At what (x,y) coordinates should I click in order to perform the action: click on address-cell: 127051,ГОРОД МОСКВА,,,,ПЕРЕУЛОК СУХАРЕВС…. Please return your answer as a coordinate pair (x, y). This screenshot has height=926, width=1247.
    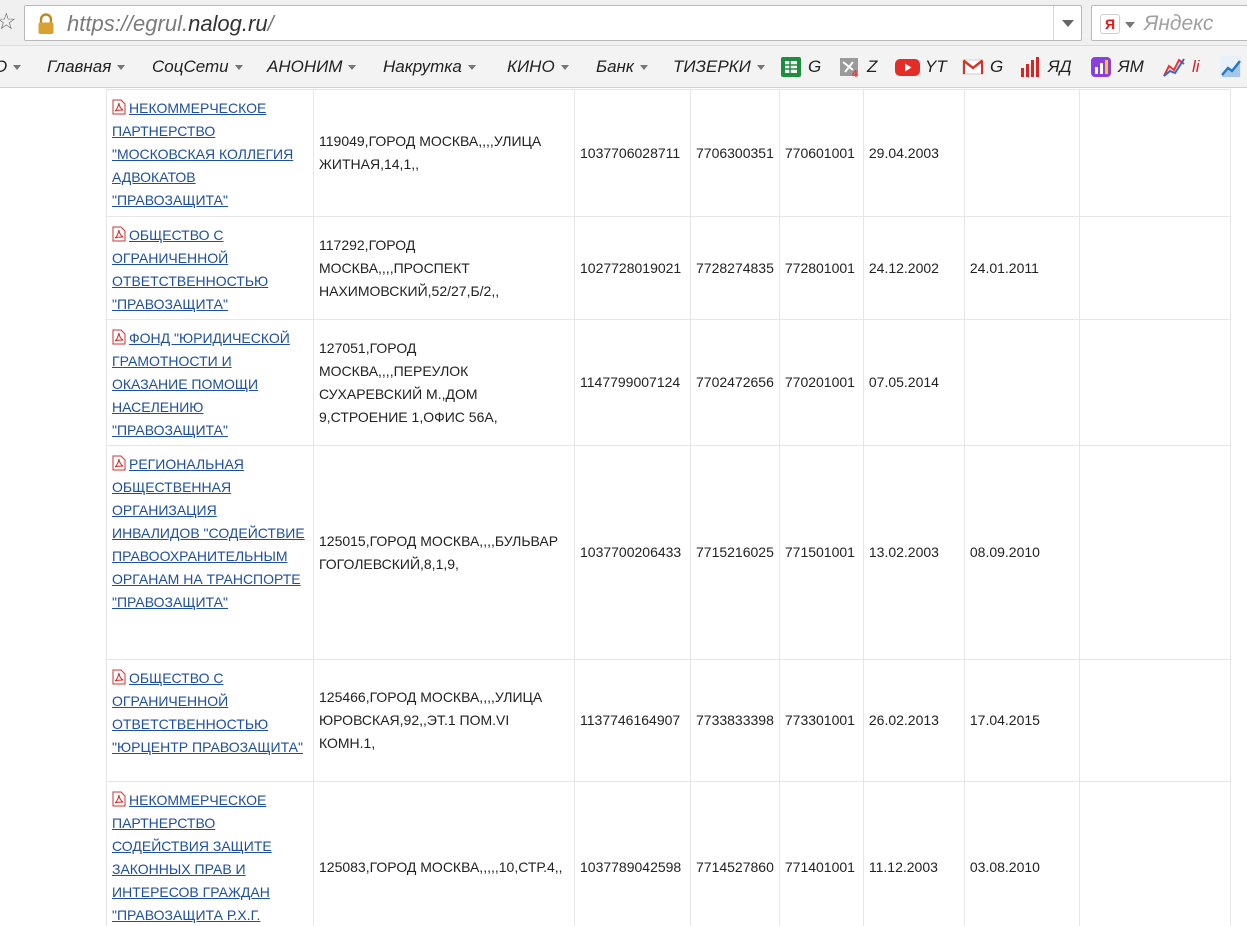
    Looking at the image, I should click on (444, 382).